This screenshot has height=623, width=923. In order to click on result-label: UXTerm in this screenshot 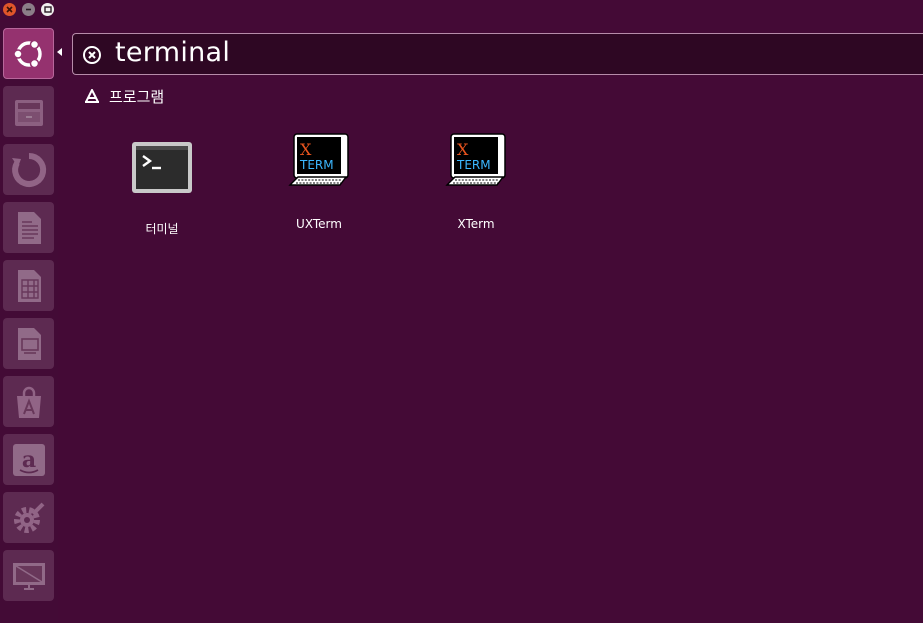, I will do `click(319, 224)`.